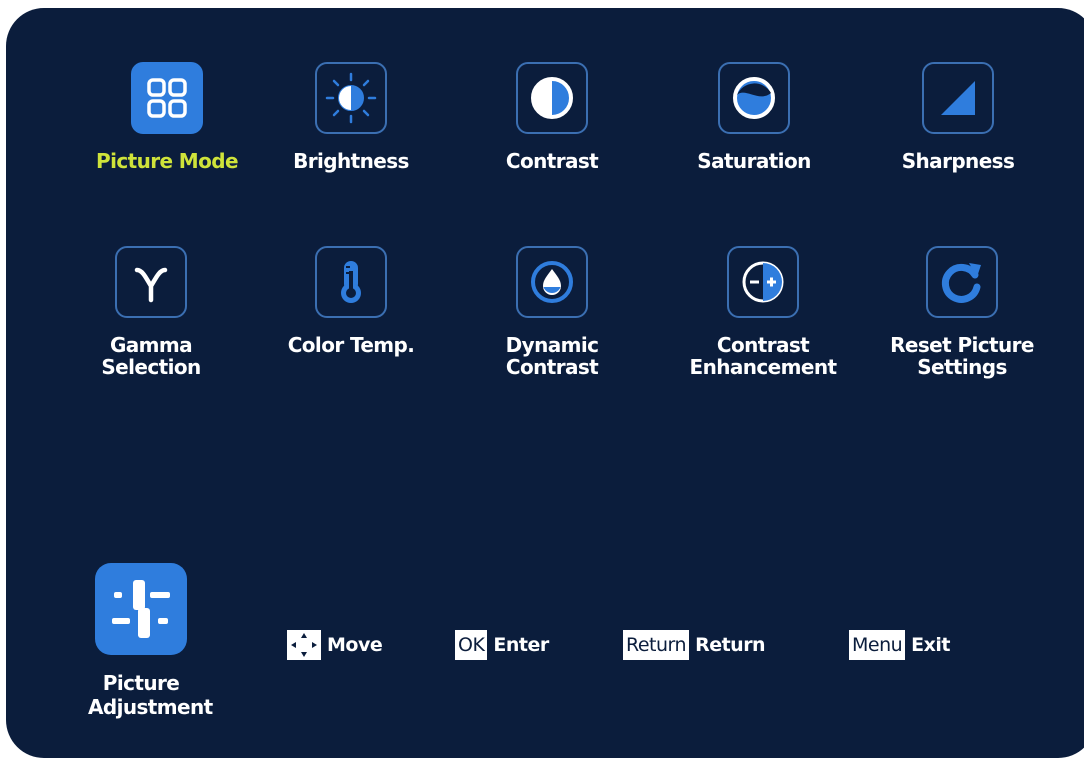 This screenshot has width=1084, height=758. What do you see at coordinates (763, 282) in the screenshot?
I see `minus-plus-icon` at bounding box center [763, 282].